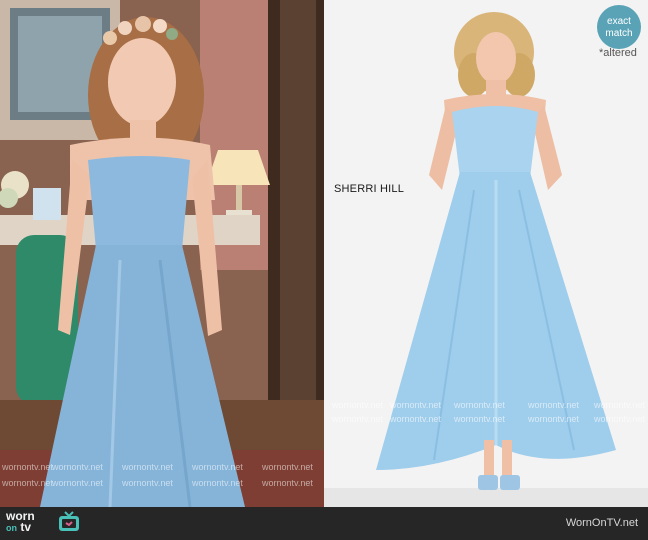 The image size is (648, 540). I want to click on footer-bar, so click(324, 523).